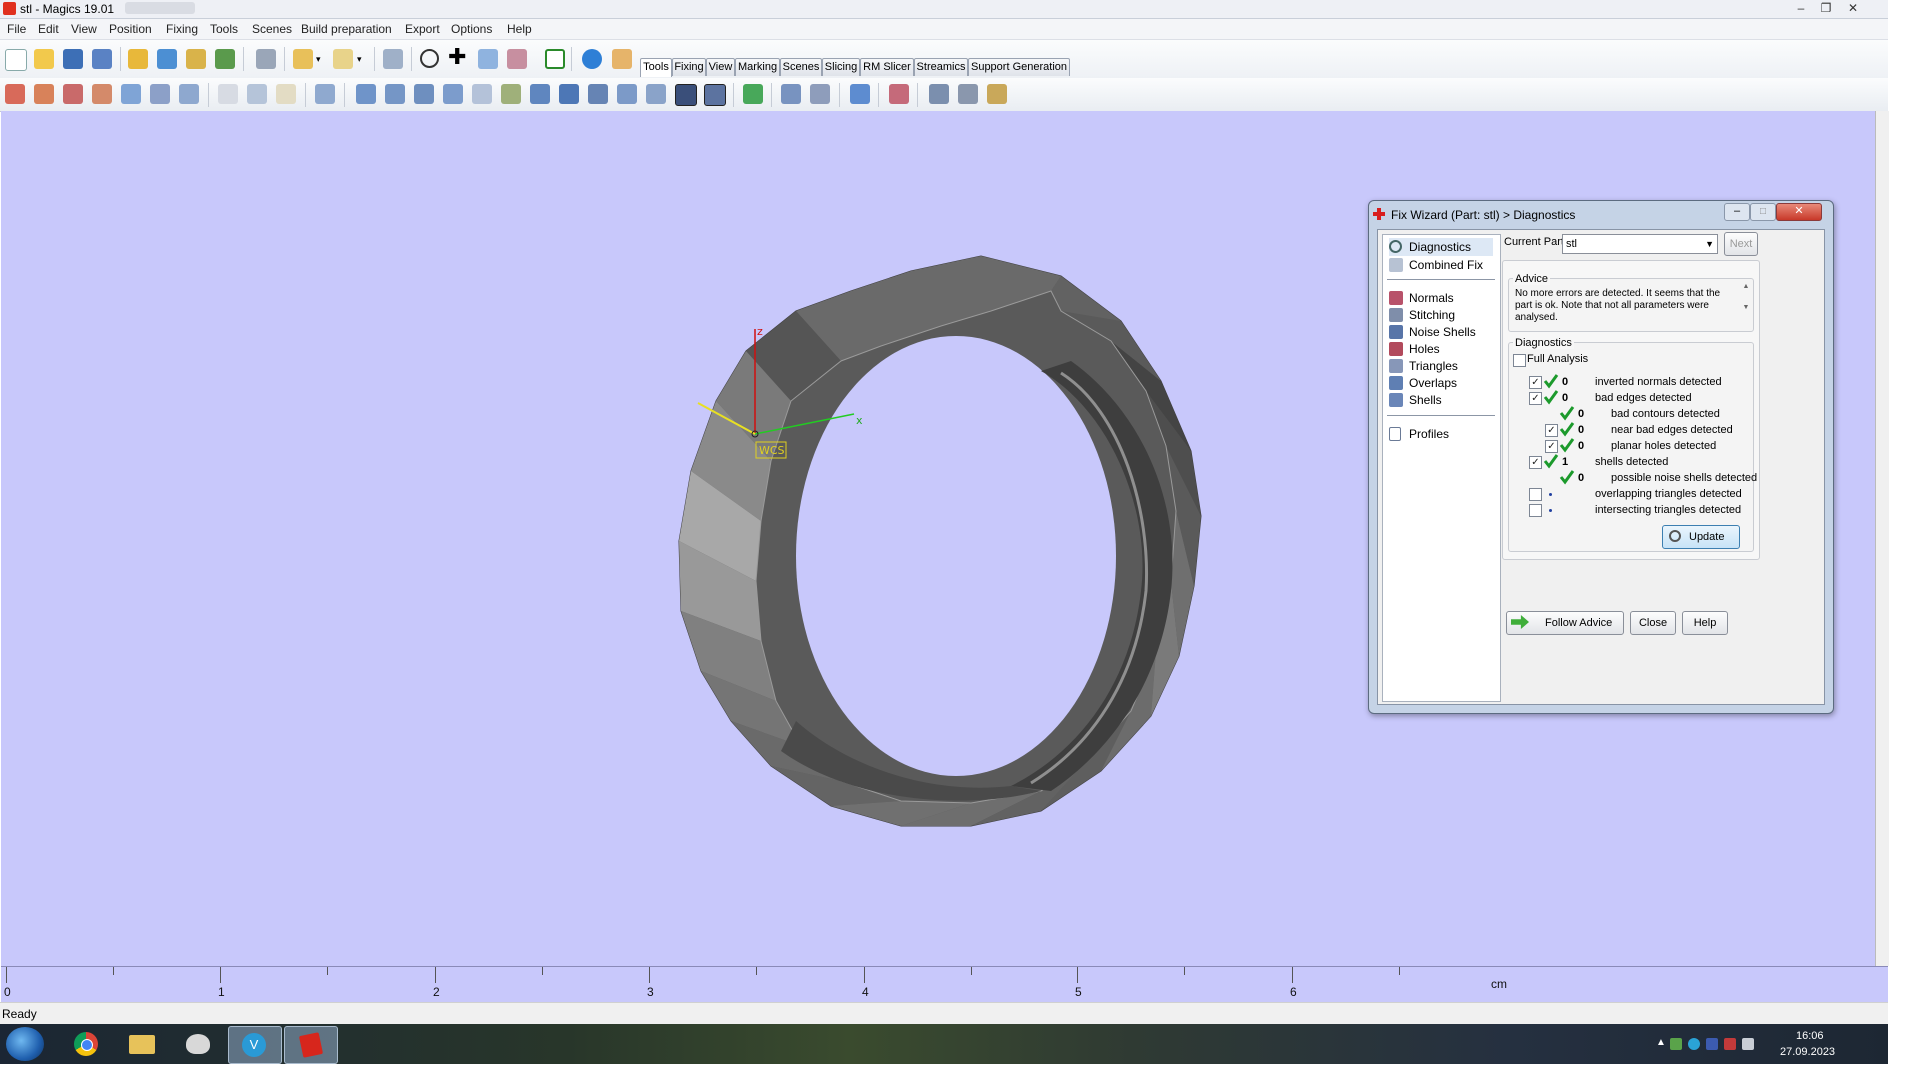  Describe the element at coordinates (44, 94) in the screenshot. I see `move-part-icon` at that location.